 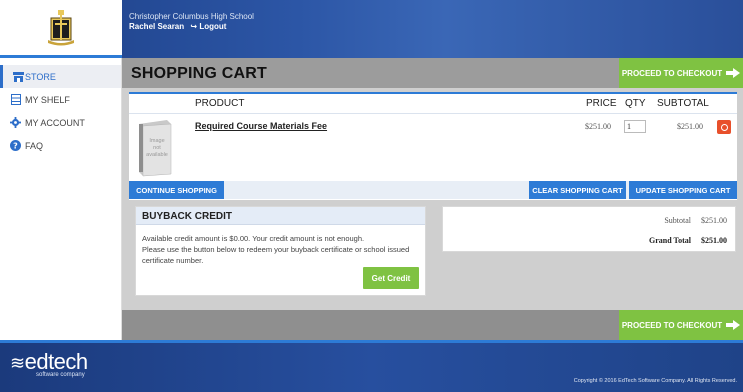 I want to click on question-icon: ?, so click(x=15, y=145).